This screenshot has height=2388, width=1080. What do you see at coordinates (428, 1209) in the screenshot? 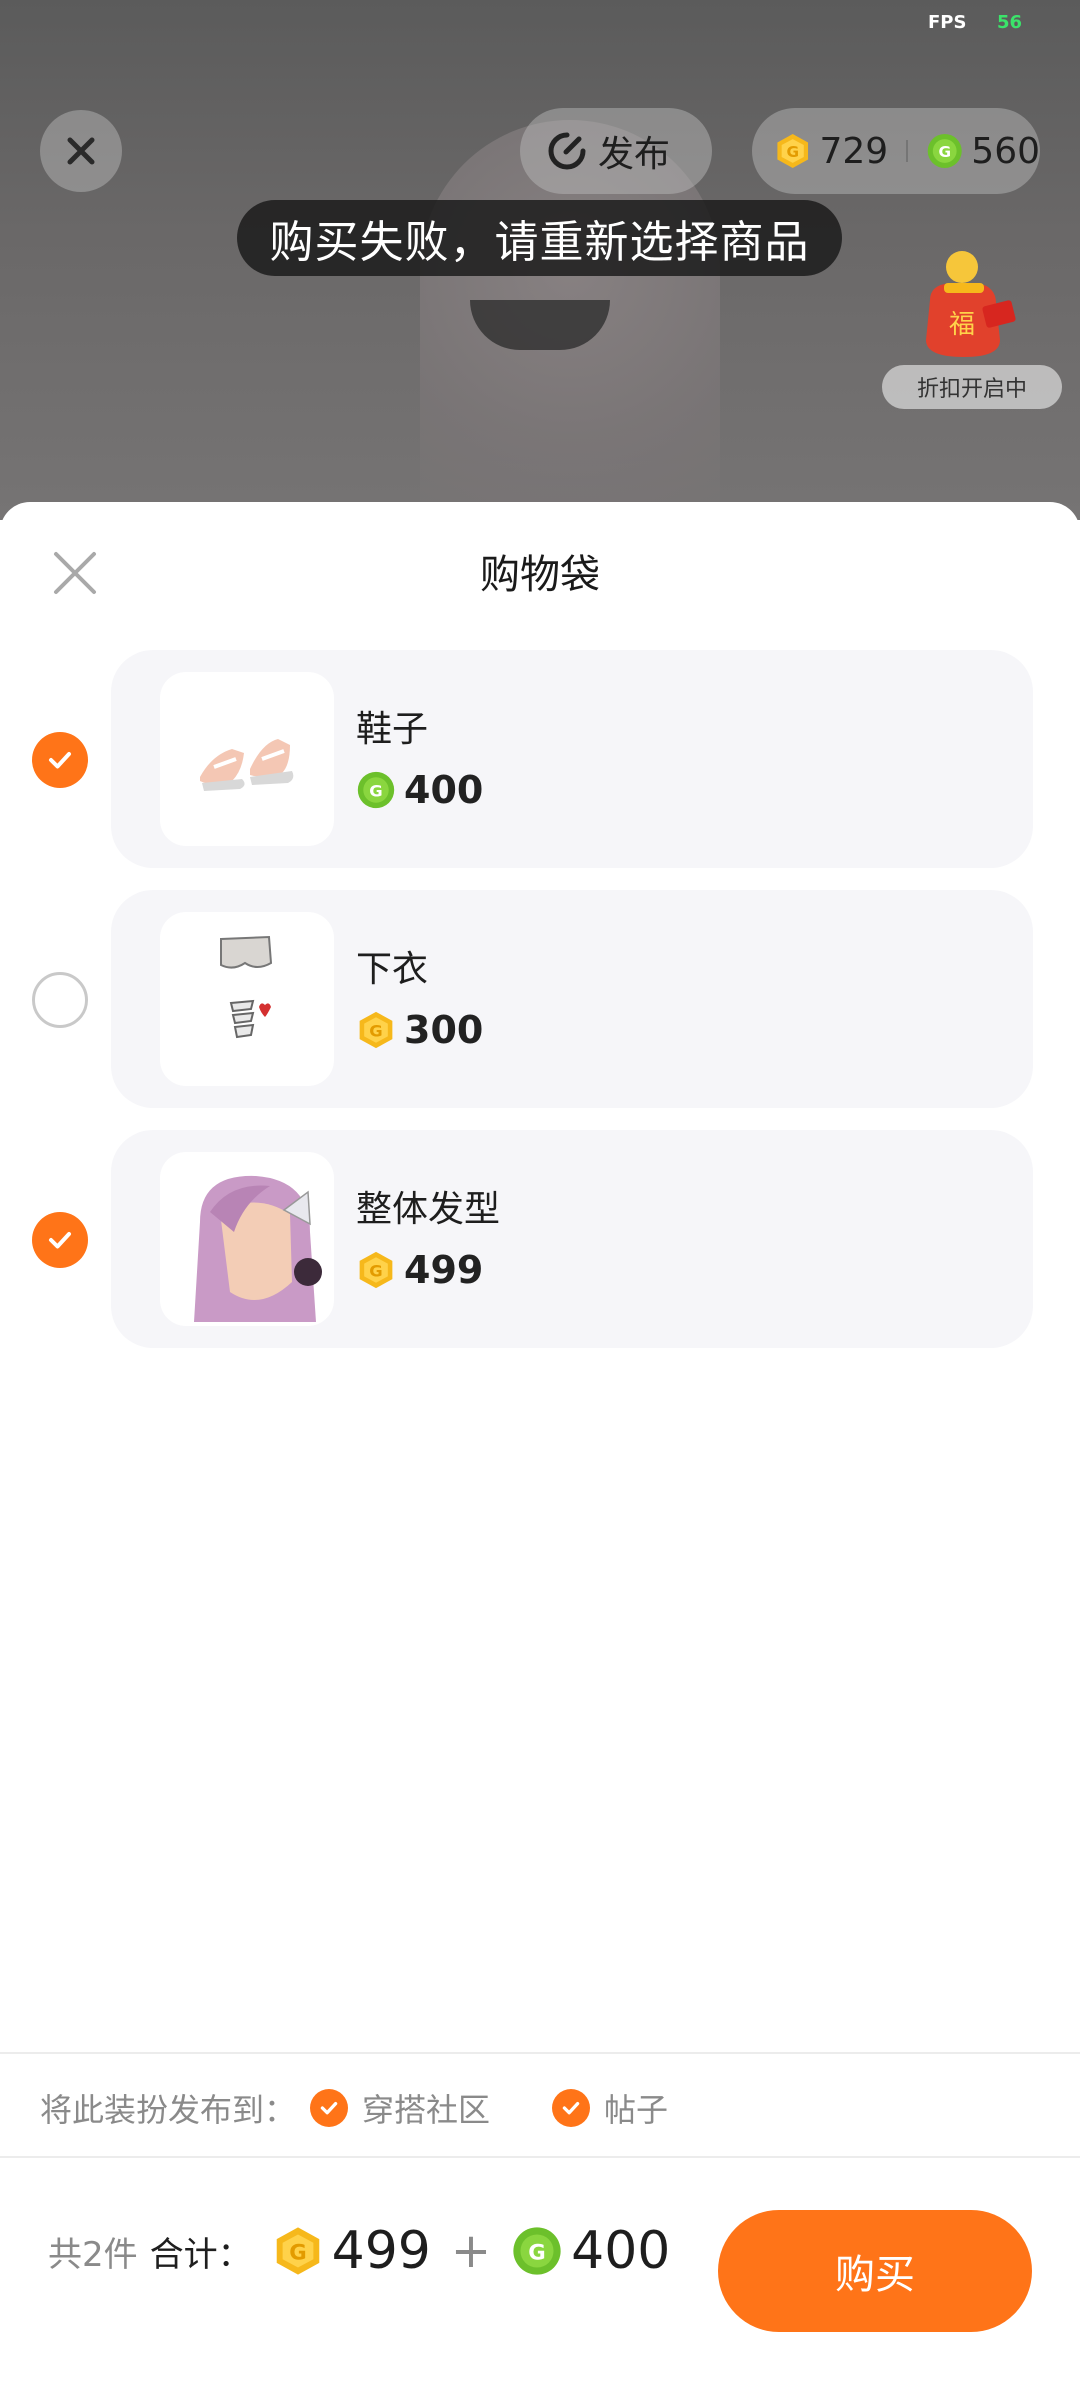
I see `item-name: 整体发型` at bounding box center [428, 1209].